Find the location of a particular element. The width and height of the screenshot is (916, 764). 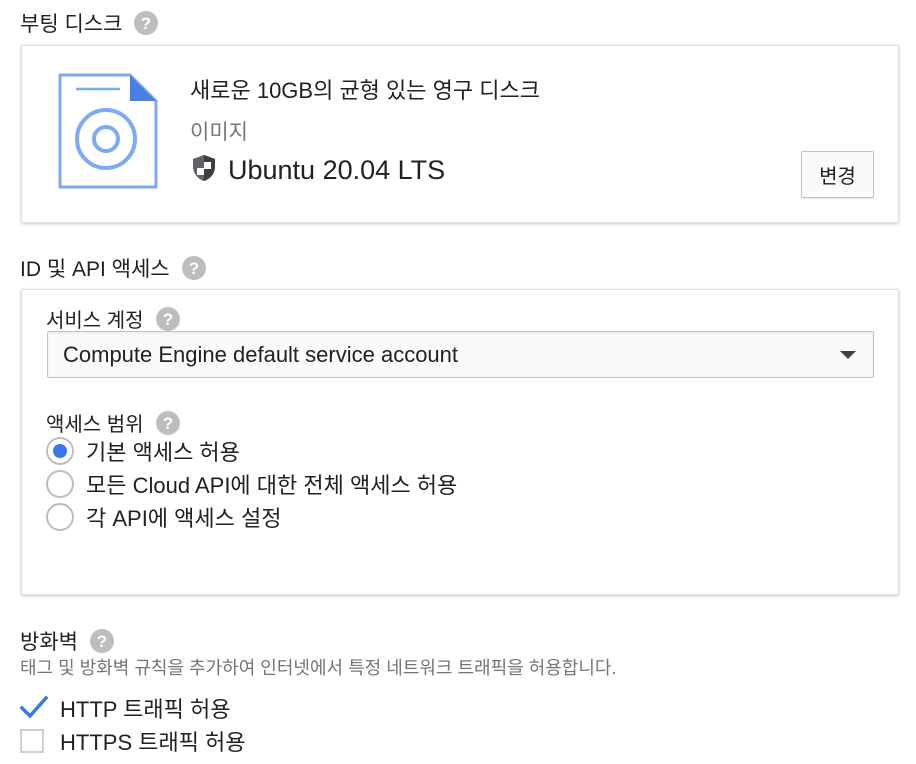

allow-https-option: HTTPS 트래픽 허용 is located at coordinates (133, 741).